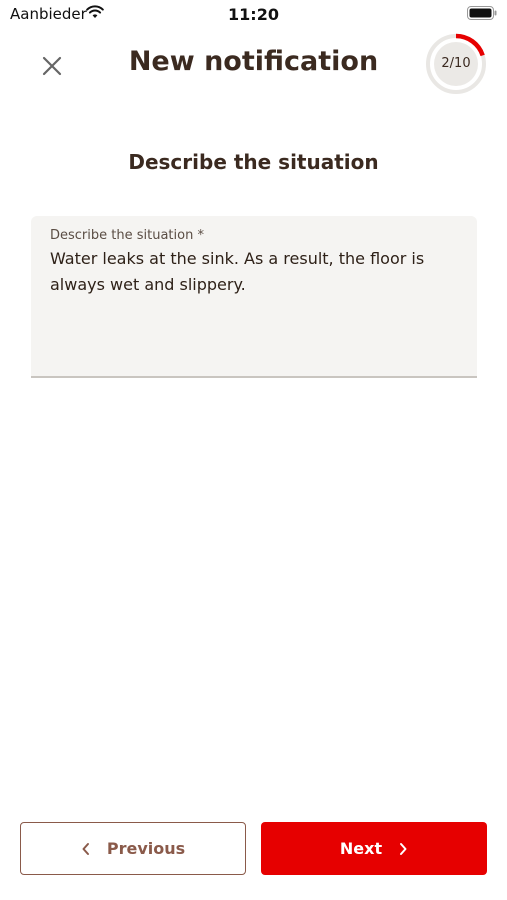 The image size is (507, 900). What do you see at coordinates (403, 848) in the screenshot?
I see `chevron-right-icon` at bounding box center [403, 848].